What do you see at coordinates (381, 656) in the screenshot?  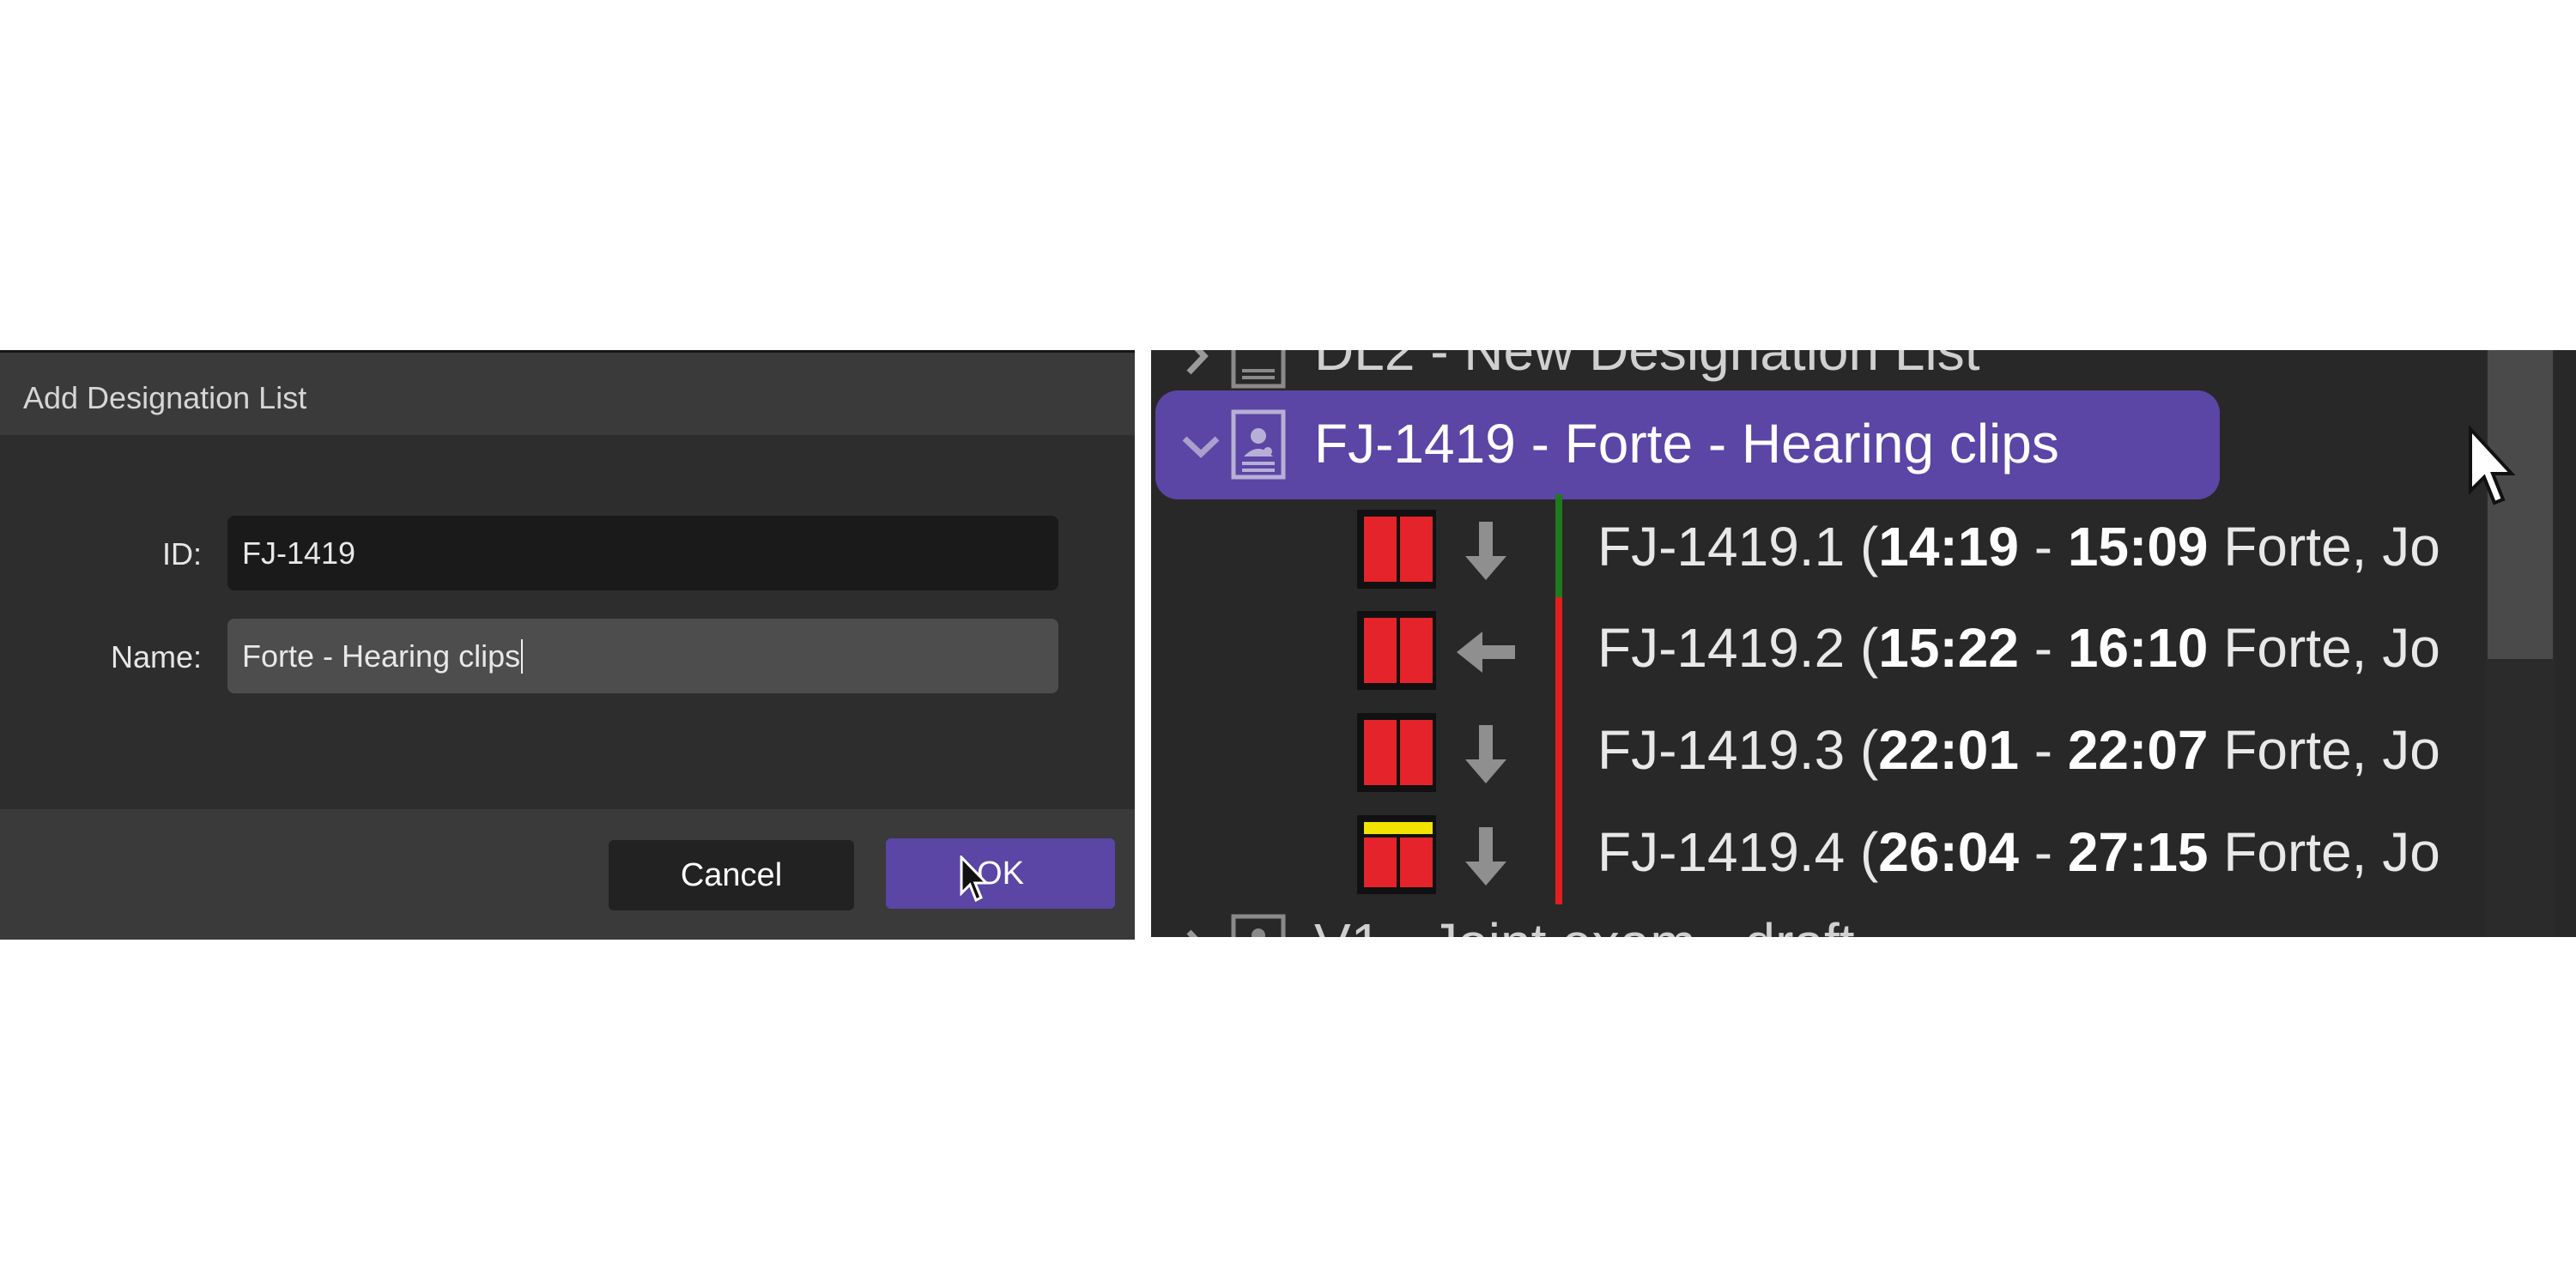 I see `name-field-value: Forte - Hearing clips` at bounding box center [381, 656].